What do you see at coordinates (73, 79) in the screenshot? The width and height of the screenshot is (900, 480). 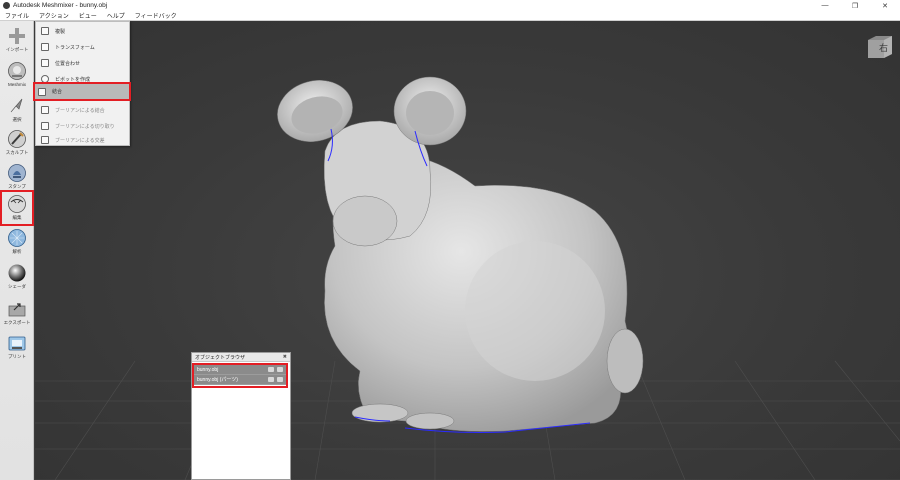 I see `menu-item-create-pivot-label: ピボットを作成` at bounding box center [73, 79].